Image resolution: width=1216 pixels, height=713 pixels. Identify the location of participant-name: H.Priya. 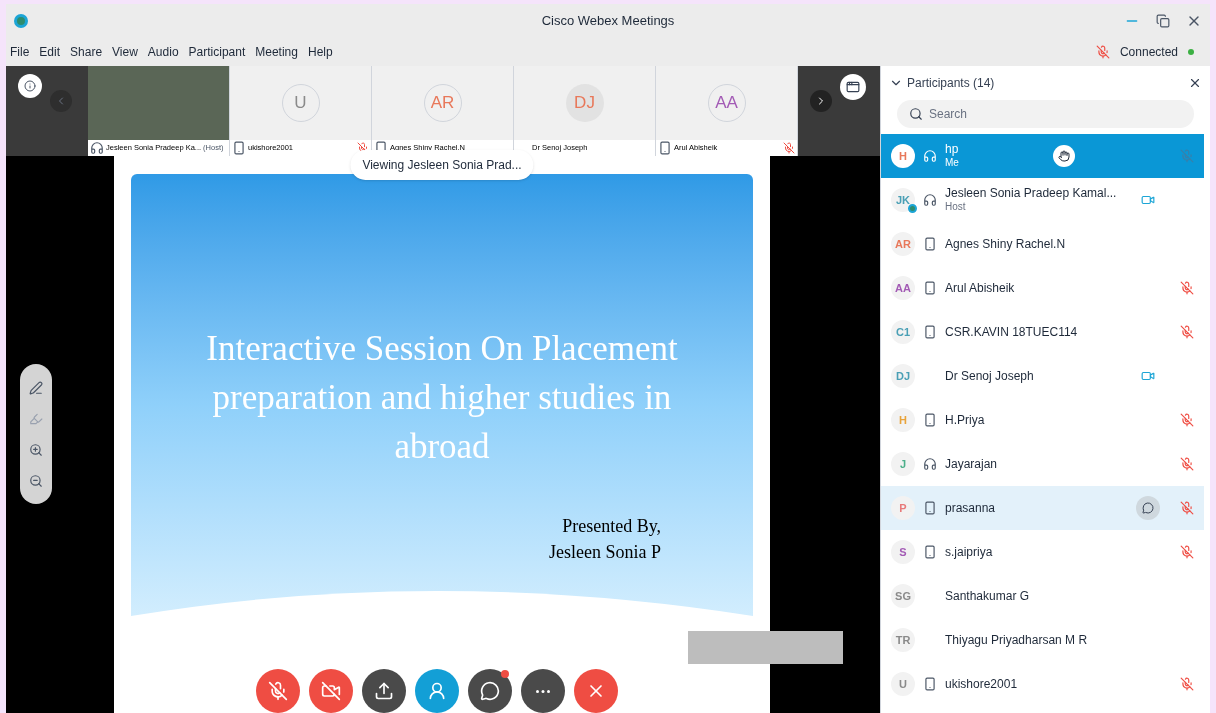
(965, 420).